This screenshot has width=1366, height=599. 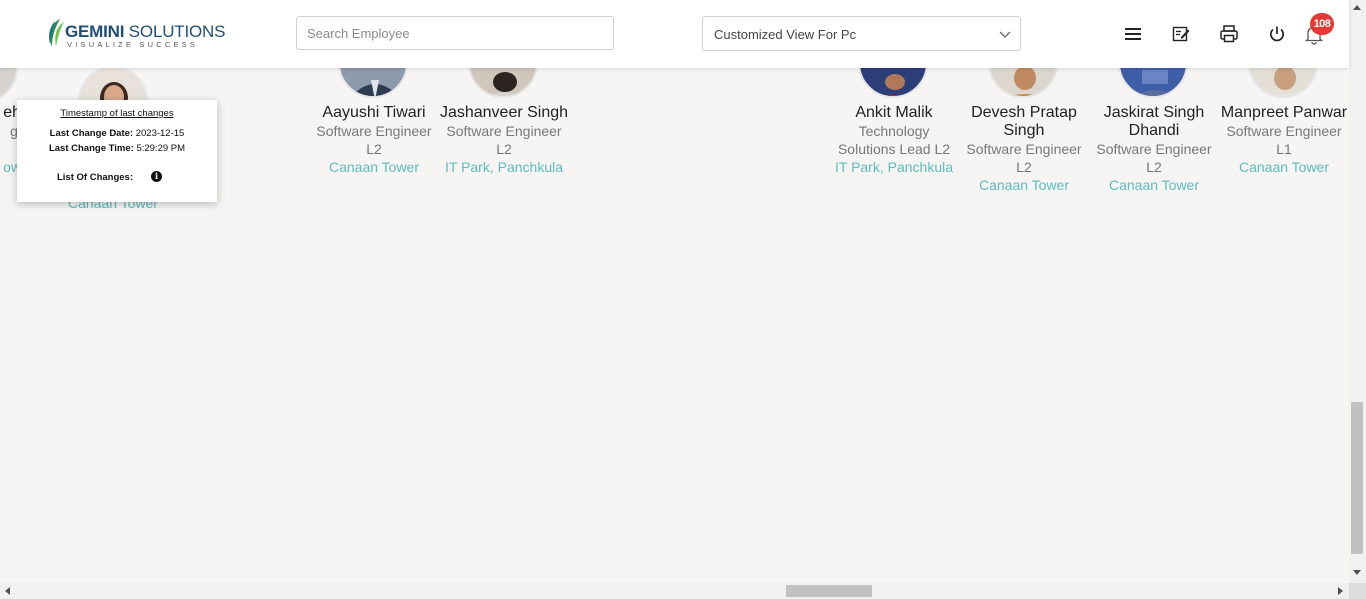 I want to click on info-icon: i, so click(x=156, y=176).